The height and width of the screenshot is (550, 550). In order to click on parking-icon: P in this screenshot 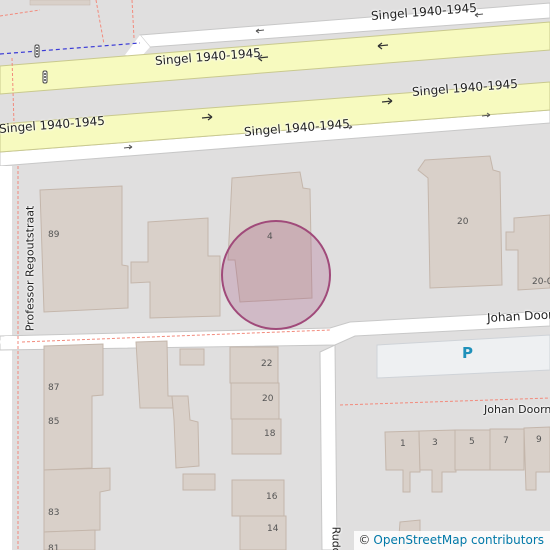, I will do `click(467, 353)`.